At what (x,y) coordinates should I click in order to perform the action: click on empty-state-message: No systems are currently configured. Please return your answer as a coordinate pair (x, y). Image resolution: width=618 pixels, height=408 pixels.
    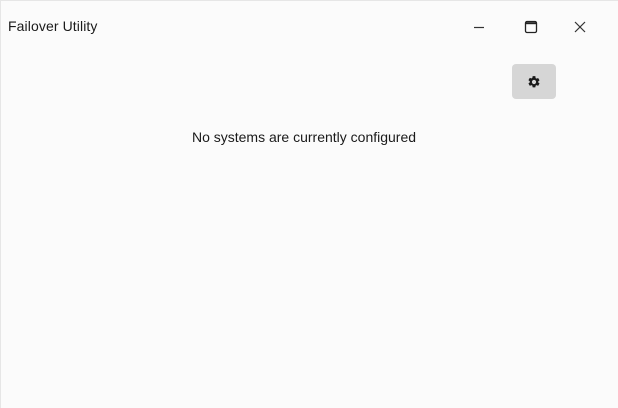
    Looking at the image, I should click on (304, 137).